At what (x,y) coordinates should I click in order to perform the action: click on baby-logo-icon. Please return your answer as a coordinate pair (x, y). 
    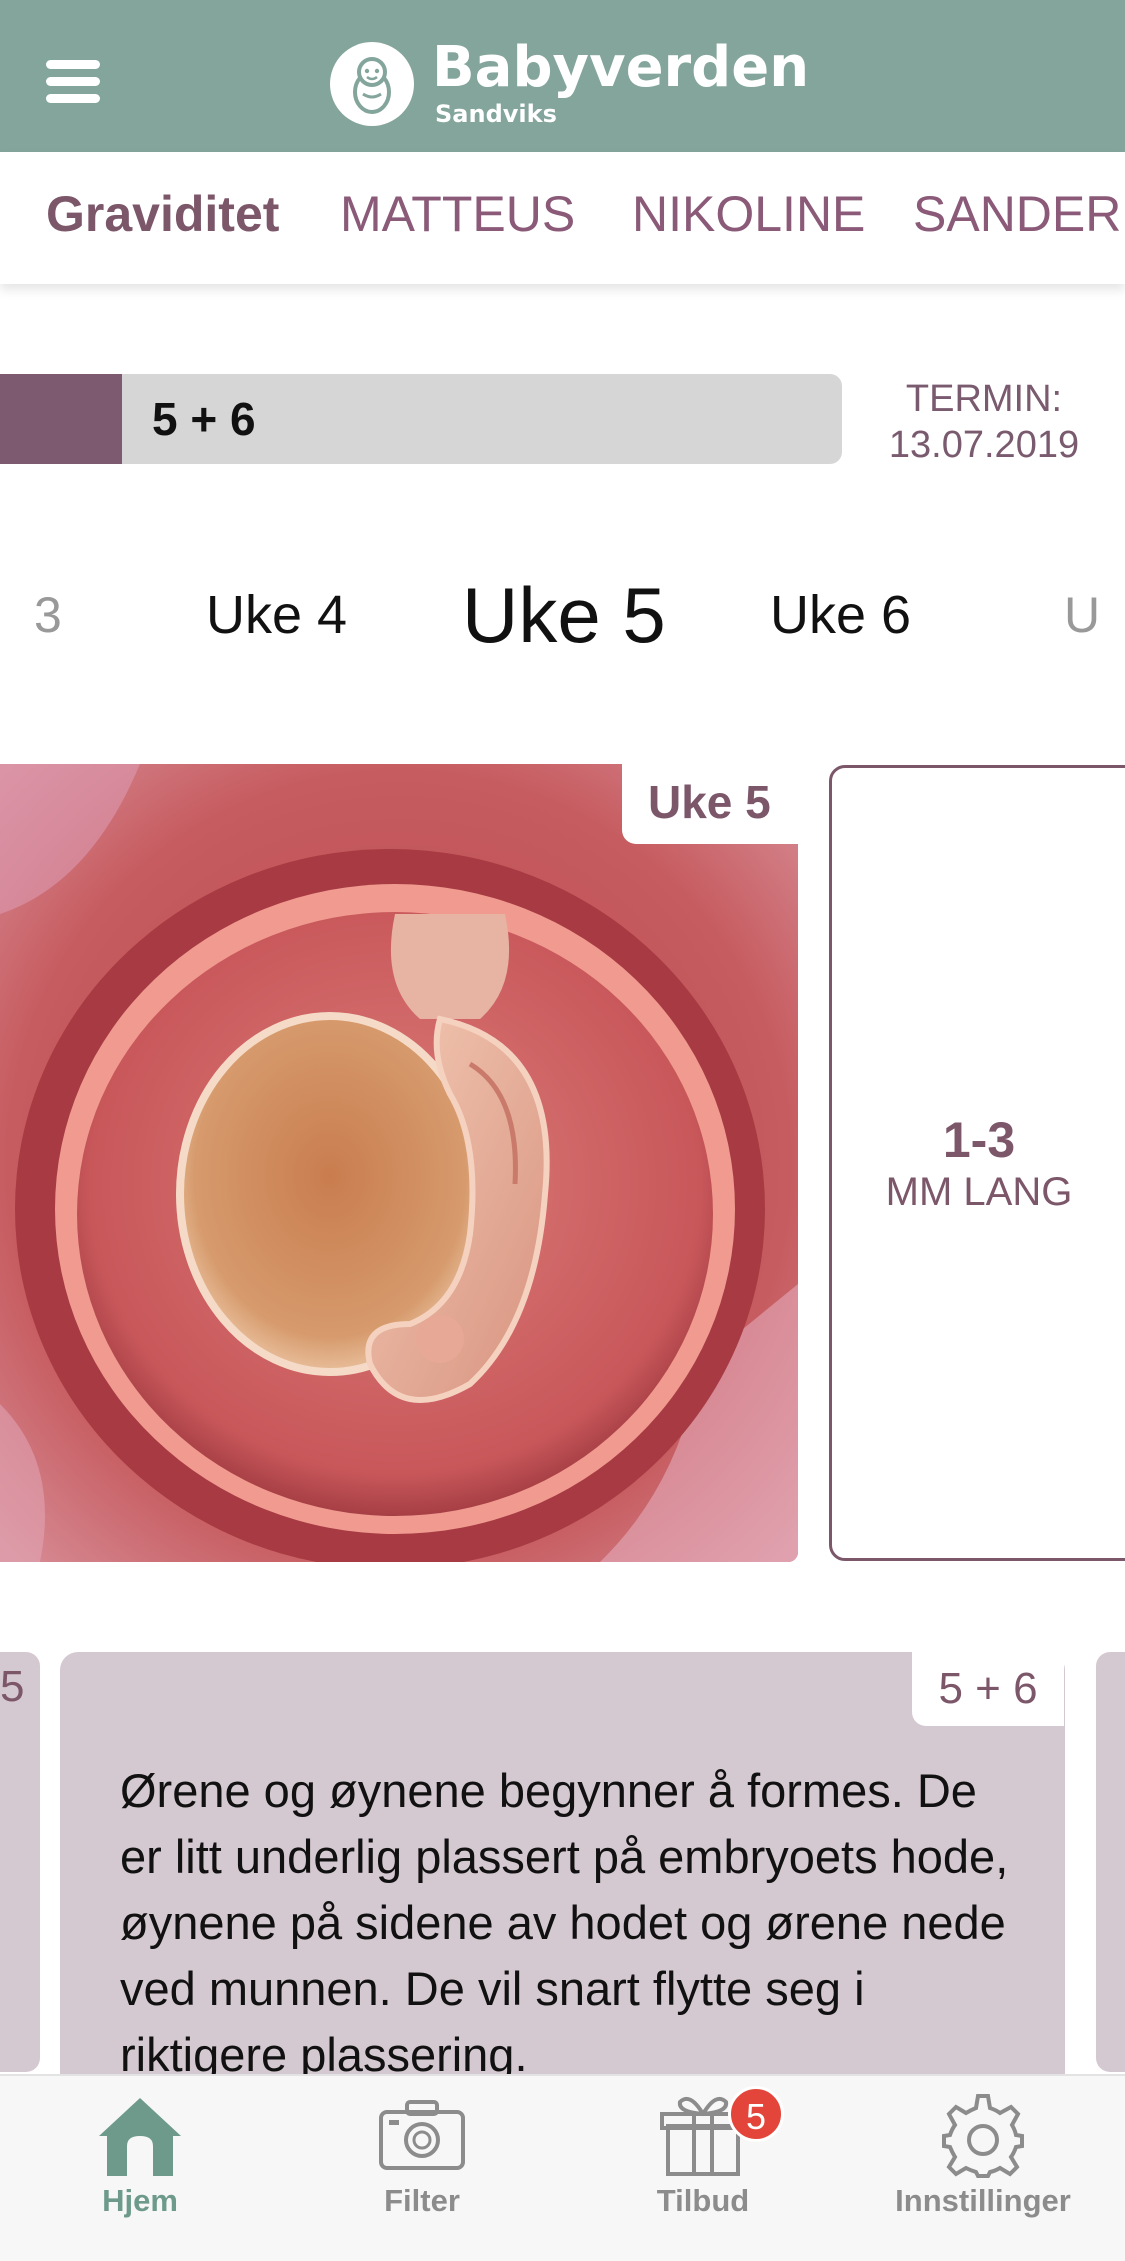
    Looking at the image, I should click on (372, 84).